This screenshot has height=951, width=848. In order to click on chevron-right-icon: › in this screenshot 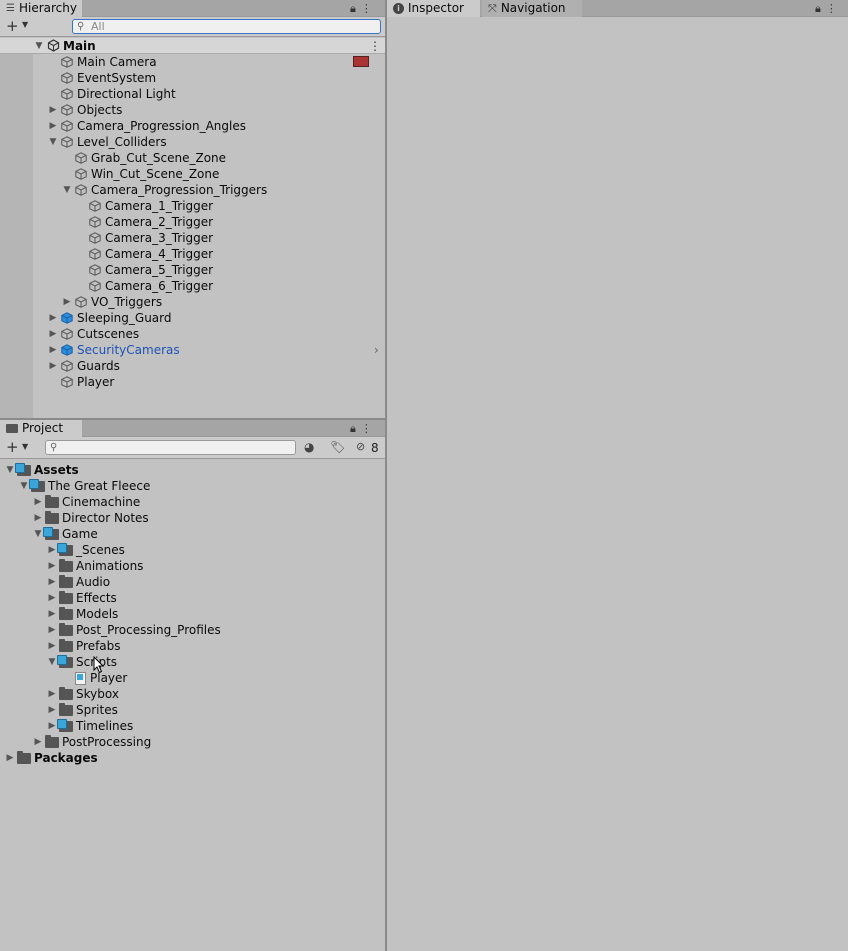, I will do `click(376, 350)`.